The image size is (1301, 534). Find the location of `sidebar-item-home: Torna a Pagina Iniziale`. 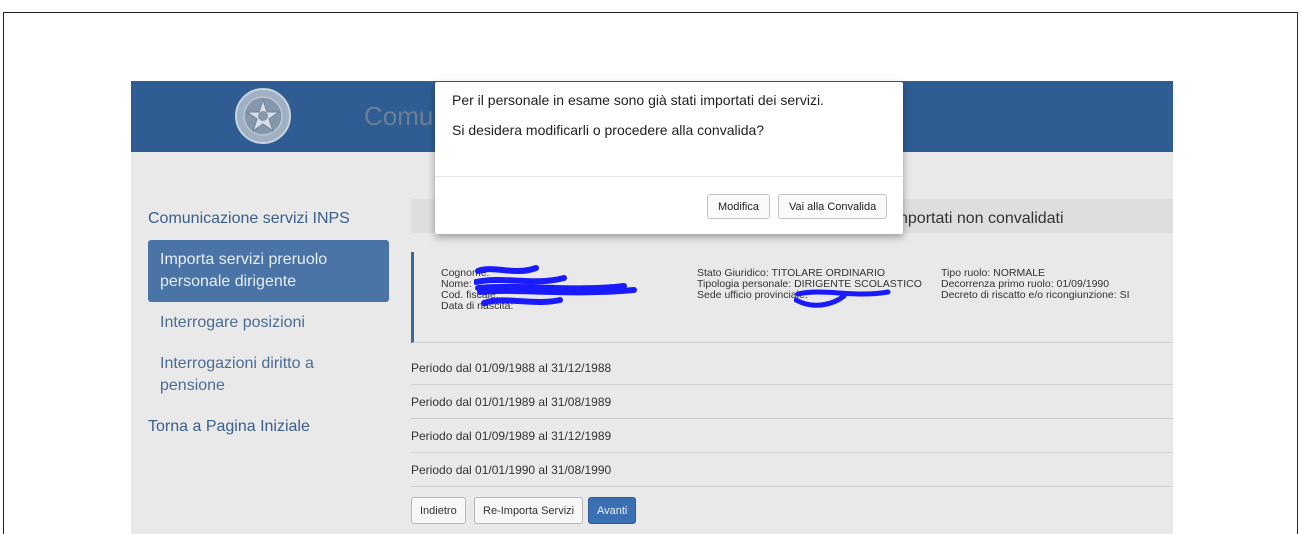

sidebar-item-home: Torna a Pagina Iniziale is located at coordinates (229, 427).